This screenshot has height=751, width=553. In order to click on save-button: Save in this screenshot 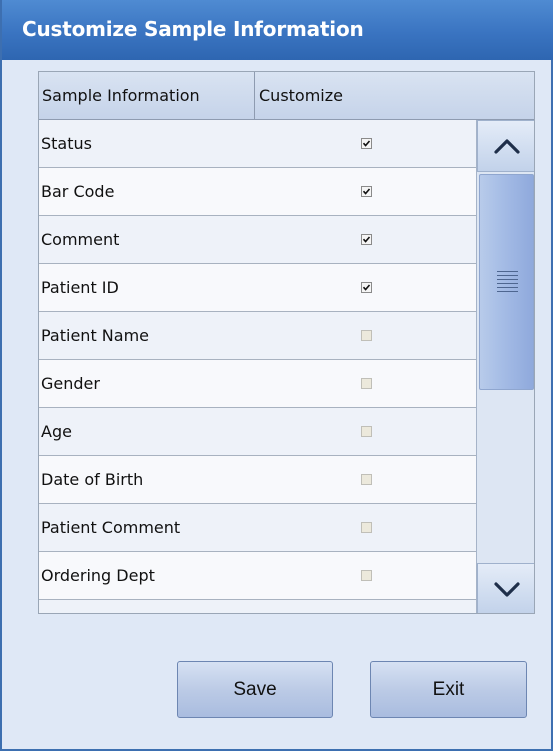, I will do `click(255, 689)`.